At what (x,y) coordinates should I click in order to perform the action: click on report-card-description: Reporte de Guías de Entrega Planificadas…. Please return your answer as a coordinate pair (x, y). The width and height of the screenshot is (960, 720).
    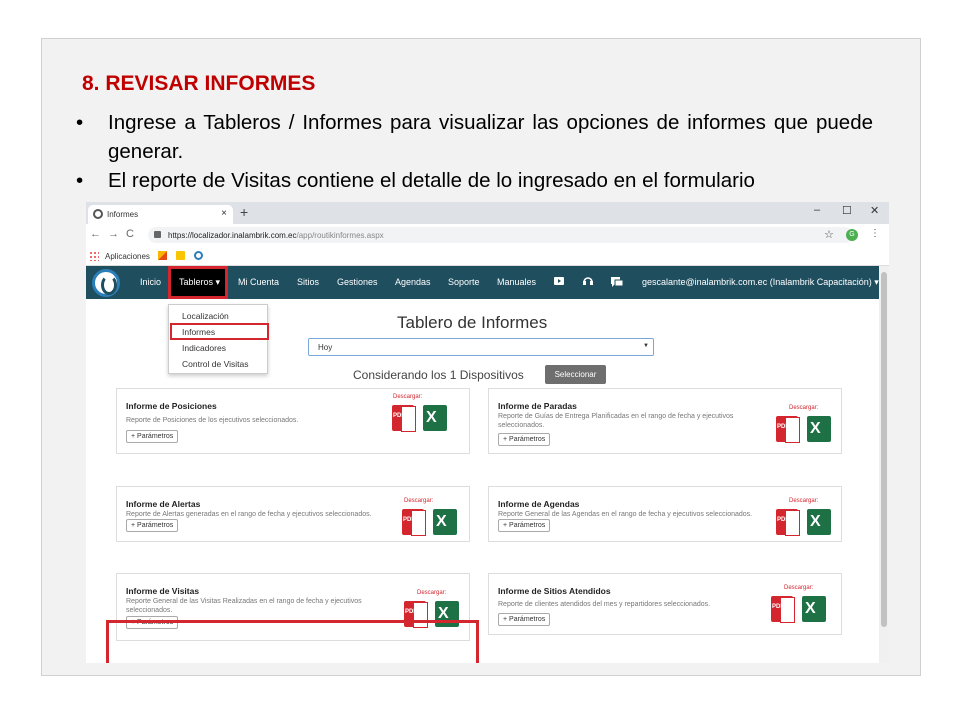
    Looking at the image, I should click on (616, 421).